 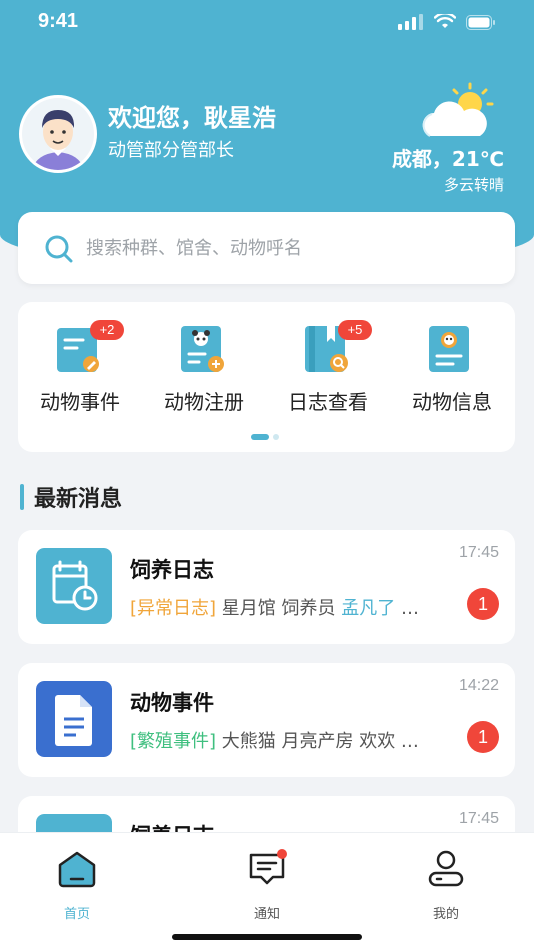 I want to click on badge-count: +2, so click(x=107, y=330).